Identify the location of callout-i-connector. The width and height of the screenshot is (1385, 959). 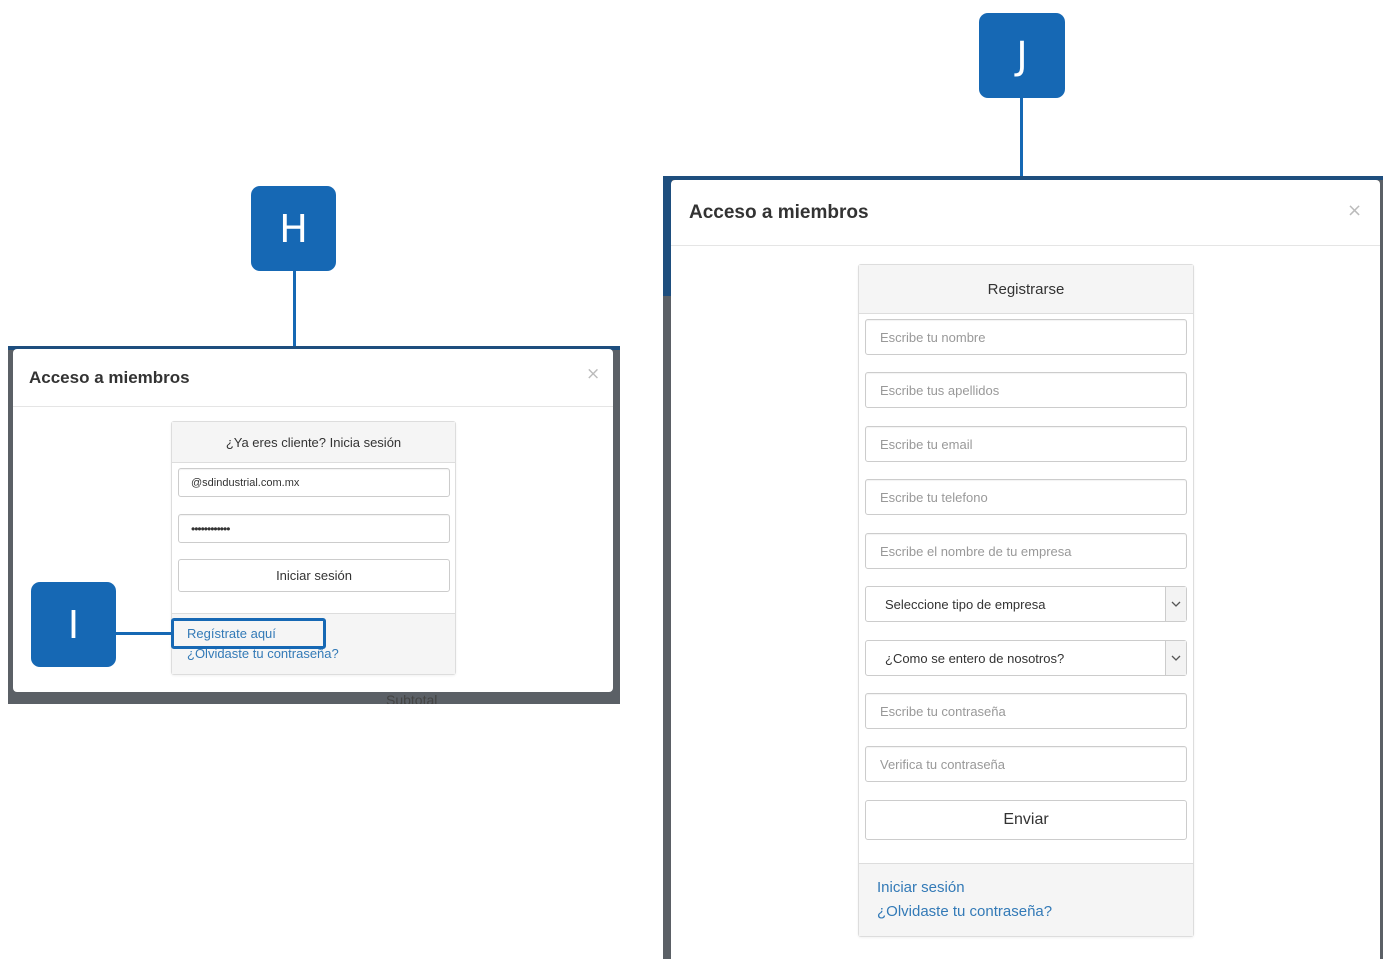
(143, 633).